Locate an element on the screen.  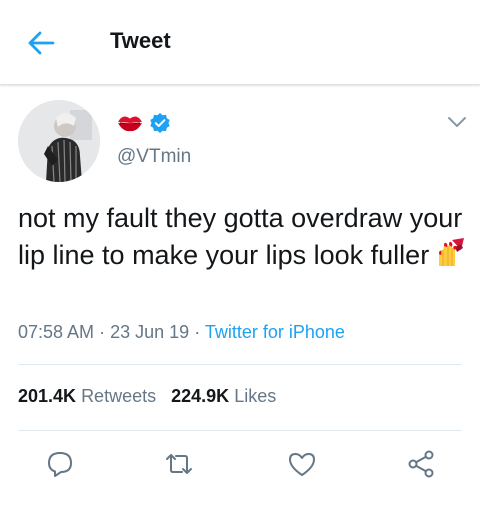
chevron-down-icon is located at coordinates (457, 122).